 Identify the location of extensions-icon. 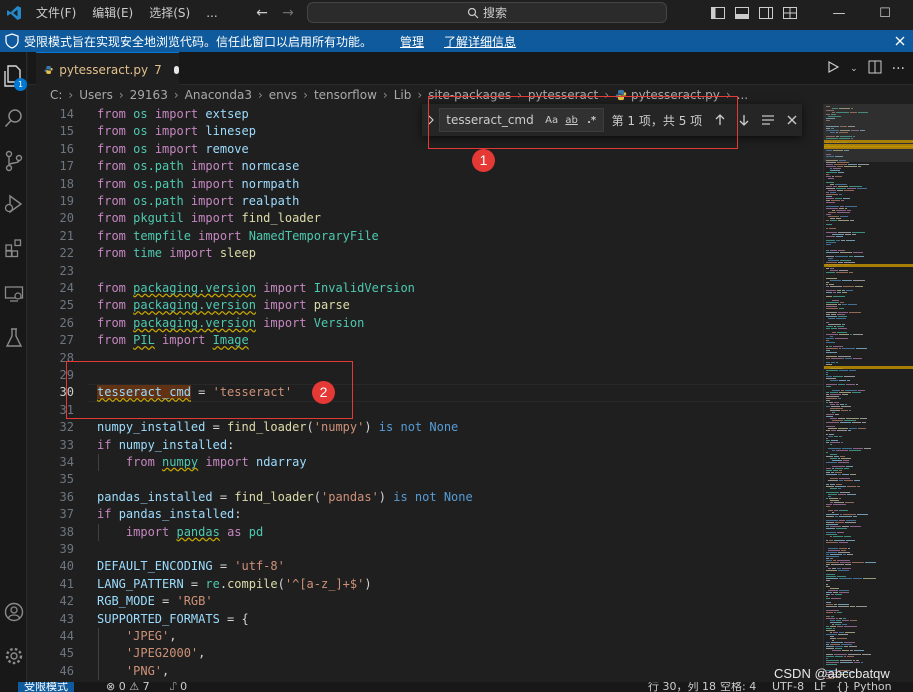
(13, 248).